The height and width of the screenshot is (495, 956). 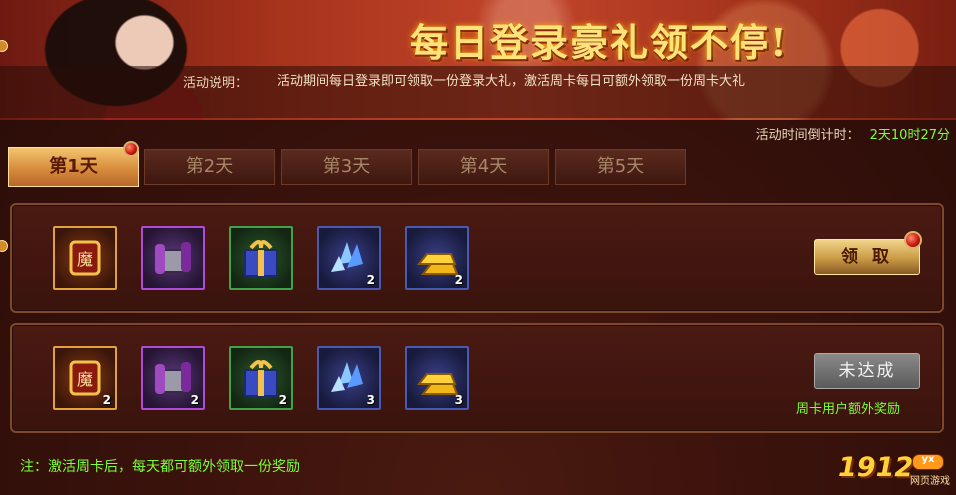 What do you see at coordinates (848, 409) in the screenshot?
I see `weekcard-note: 周卡用户额外奖励` at bounding box center [848, 409].